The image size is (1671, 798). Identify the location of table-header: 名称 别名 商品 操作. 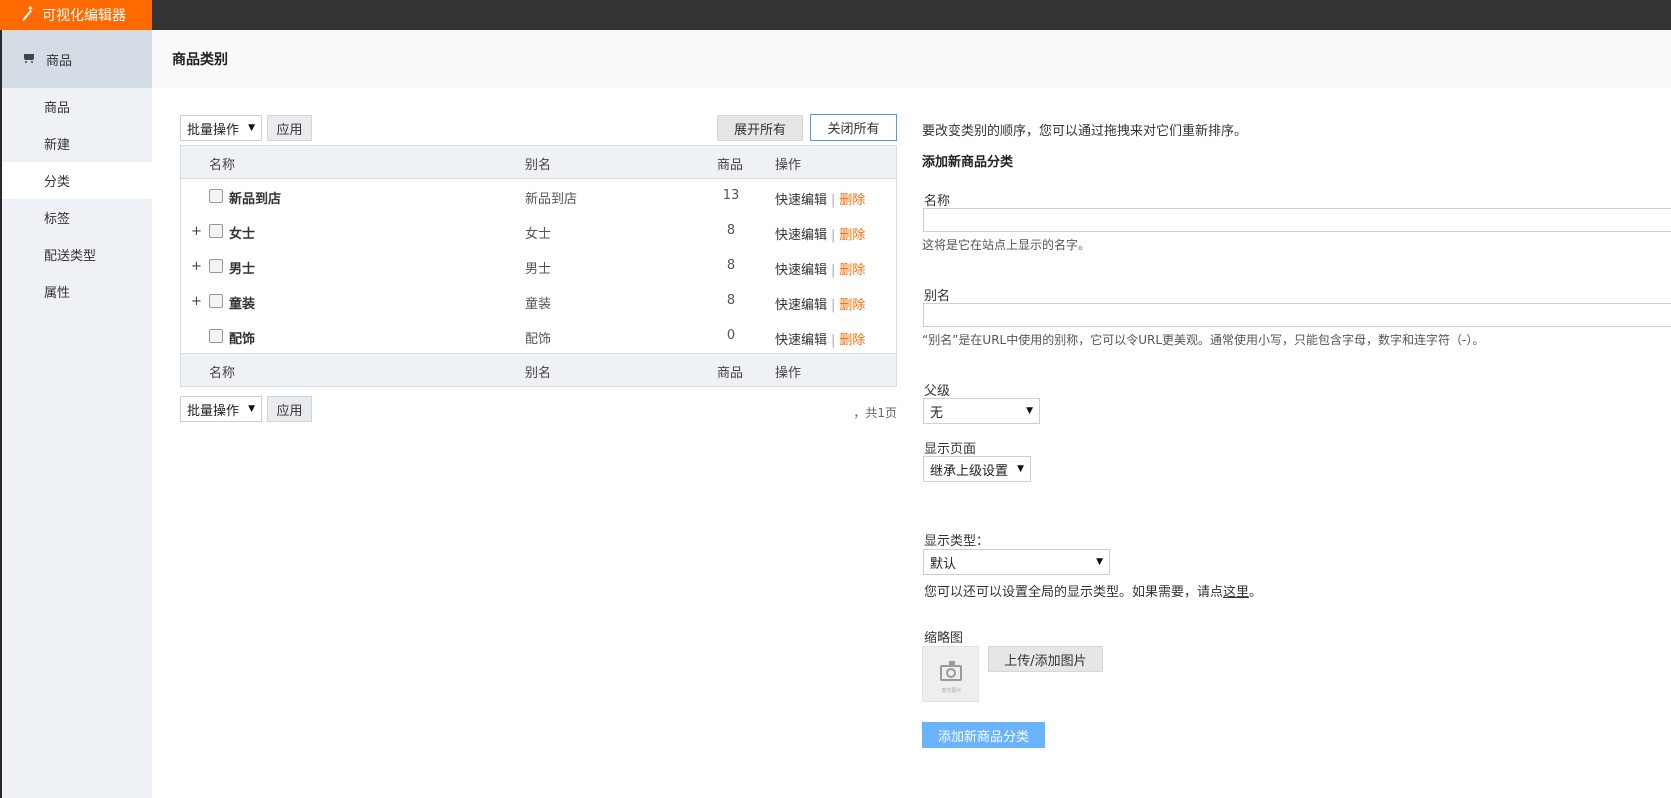
(538, 162).